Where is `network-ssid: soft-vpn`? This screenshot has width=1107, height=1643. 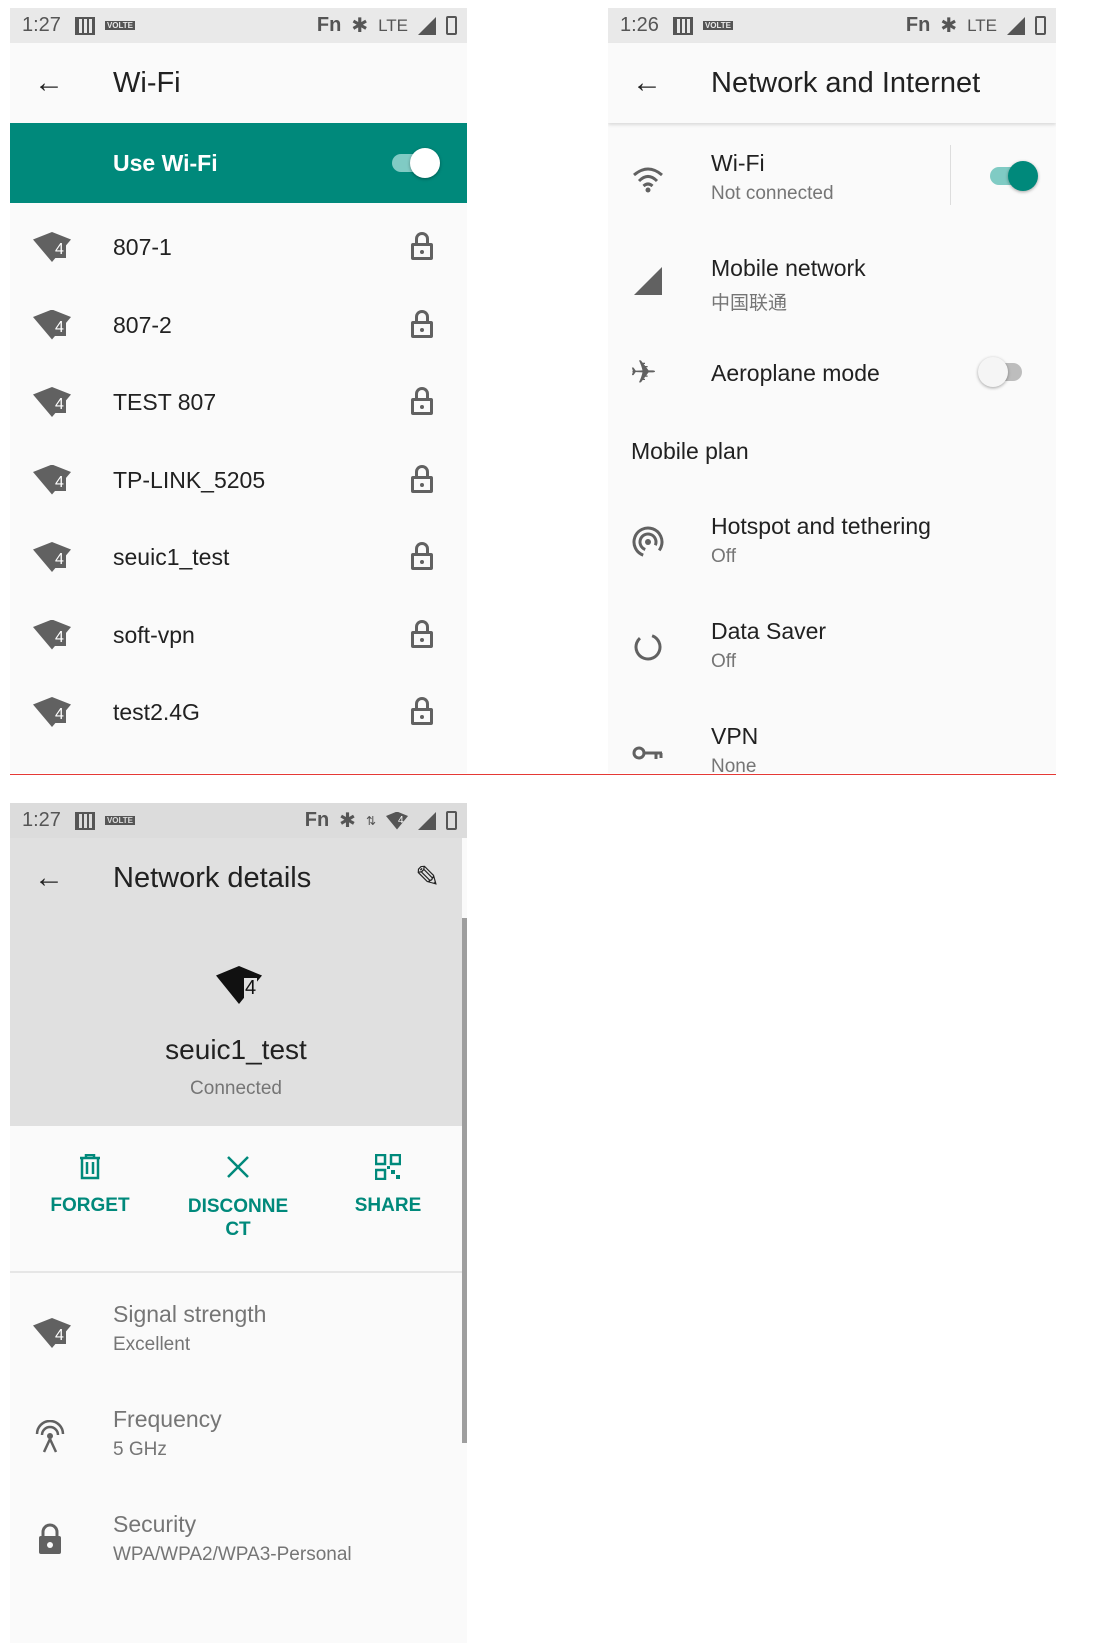 network-ssid: soft-vpn is located at coordinates (154, 634).